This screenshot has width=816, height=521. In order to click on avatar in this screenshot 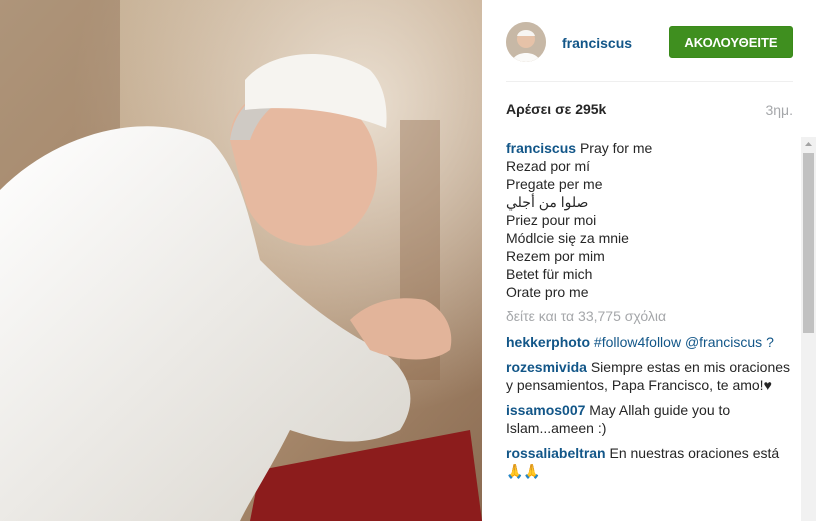, I will do `click(526, 42)`.